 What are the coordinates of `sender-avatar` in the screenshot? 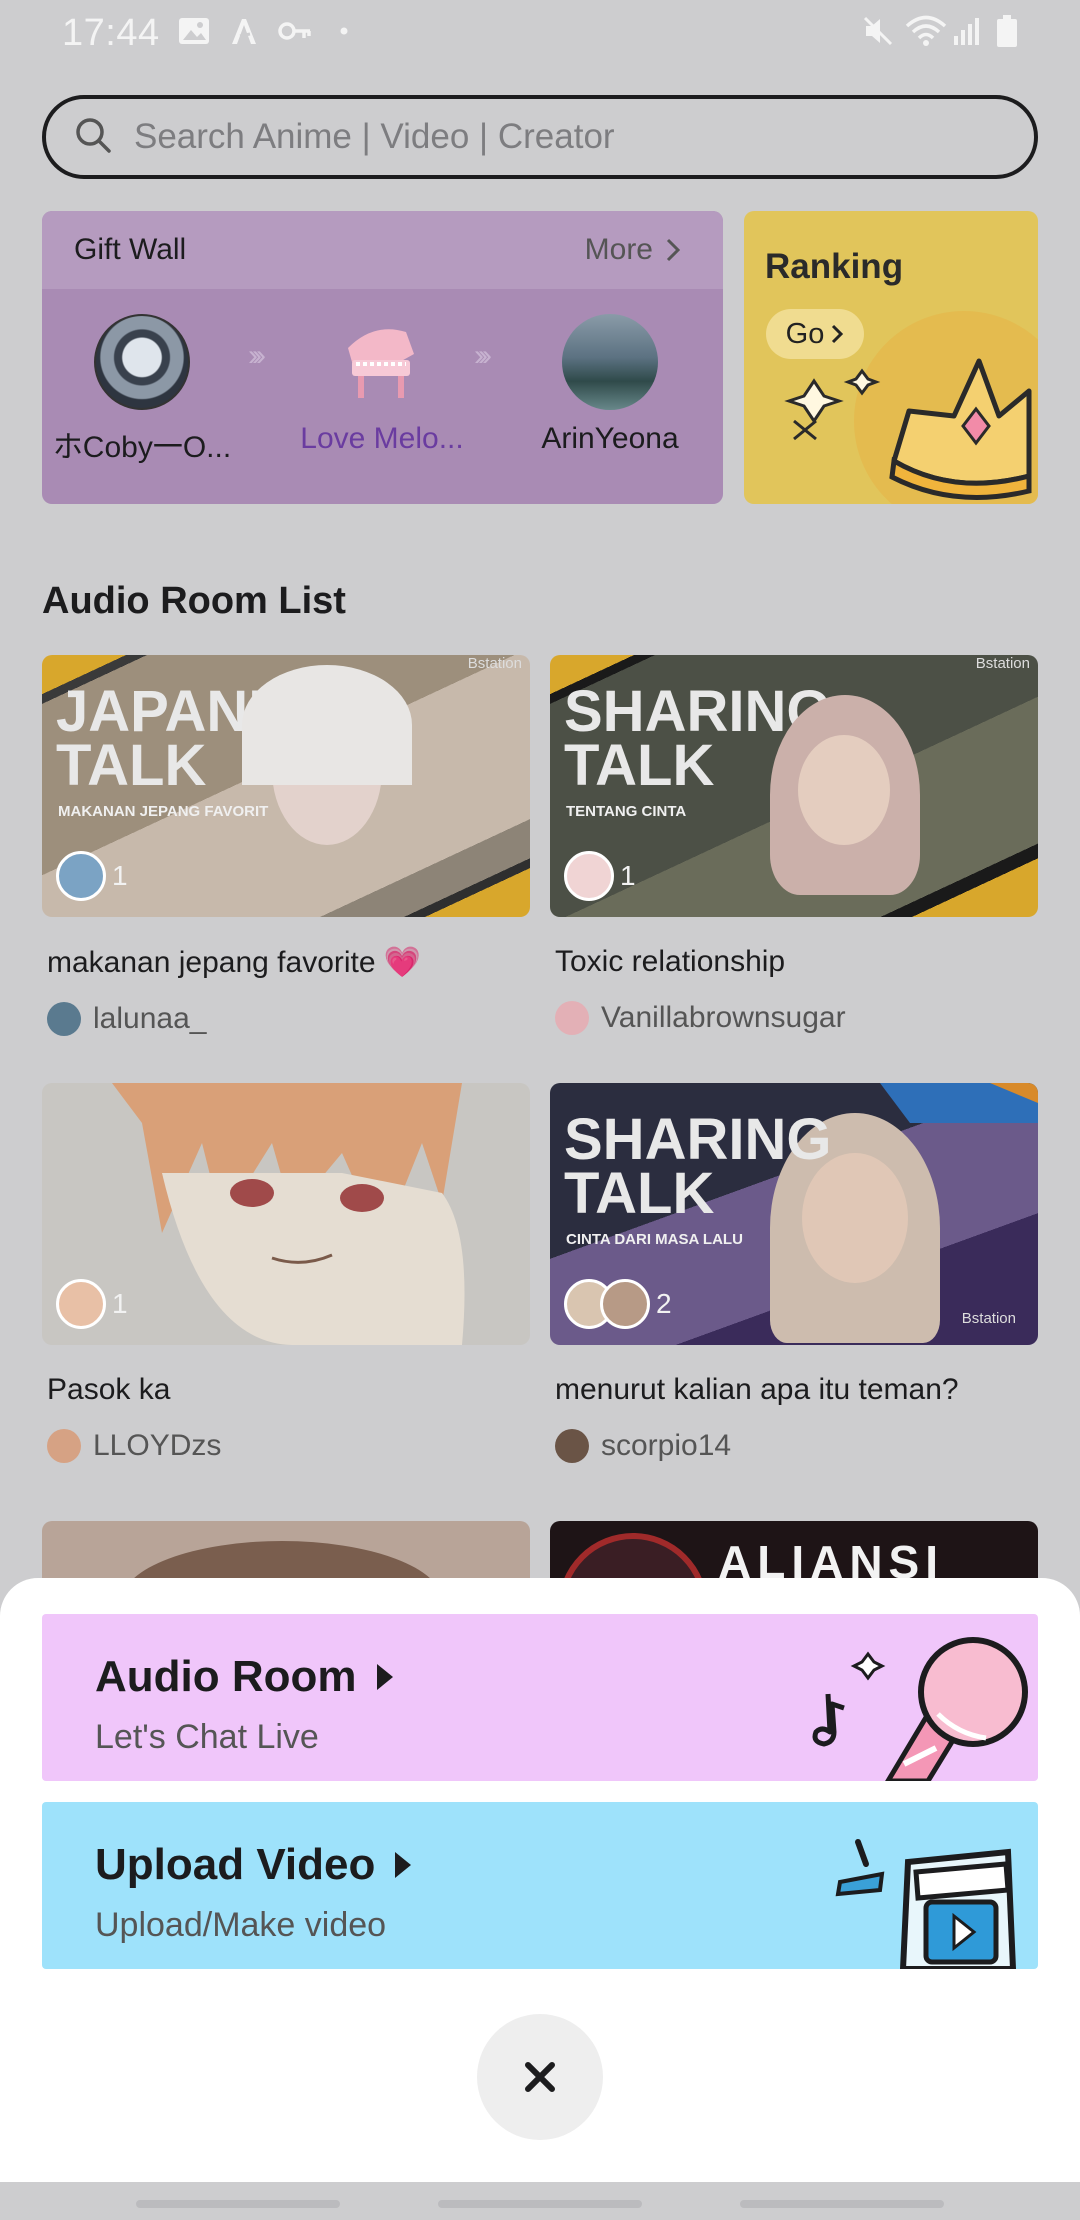 It's located at (142, 362).